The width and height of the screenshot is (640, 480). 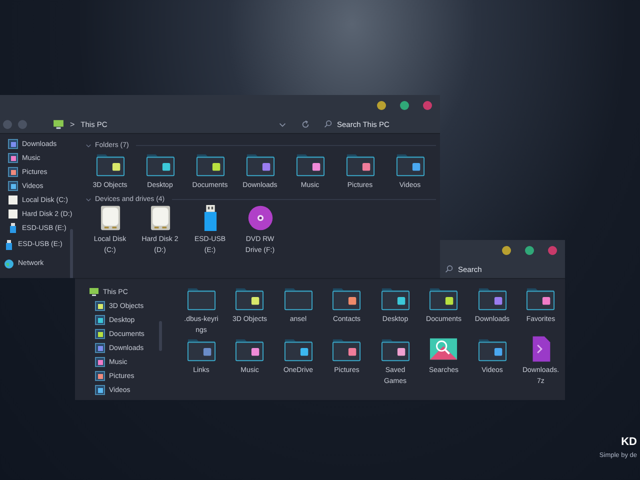 I want to click on disc-icon, so click(x=260, y=218).